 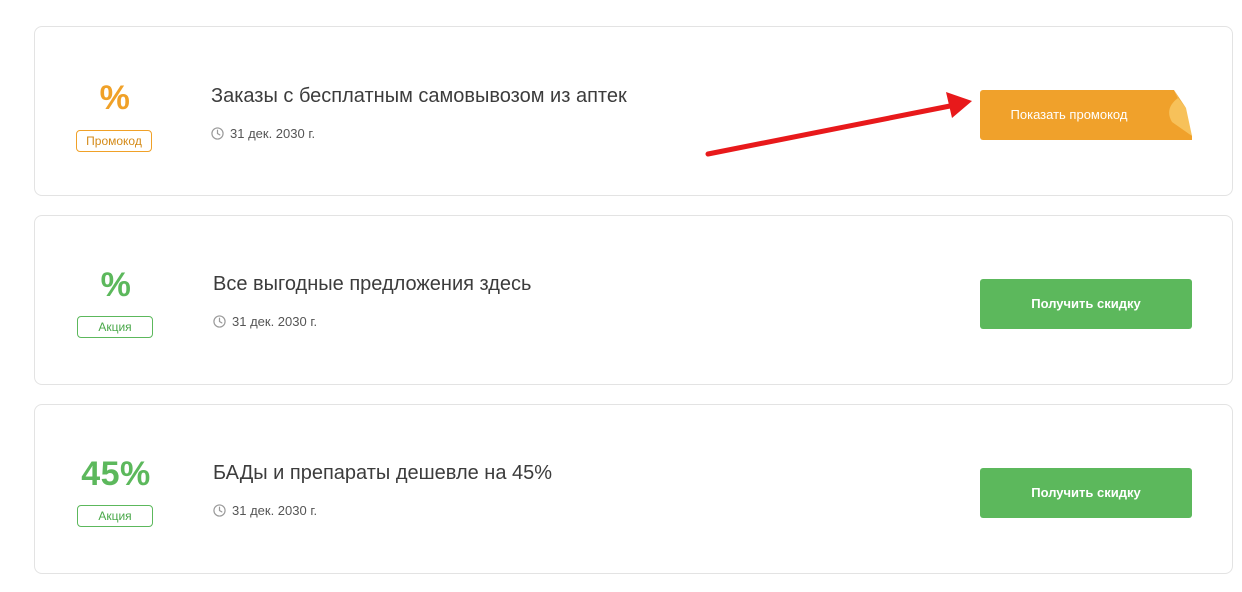 I want to click on offer-badge: % Акция, so click(x=116, y=300).